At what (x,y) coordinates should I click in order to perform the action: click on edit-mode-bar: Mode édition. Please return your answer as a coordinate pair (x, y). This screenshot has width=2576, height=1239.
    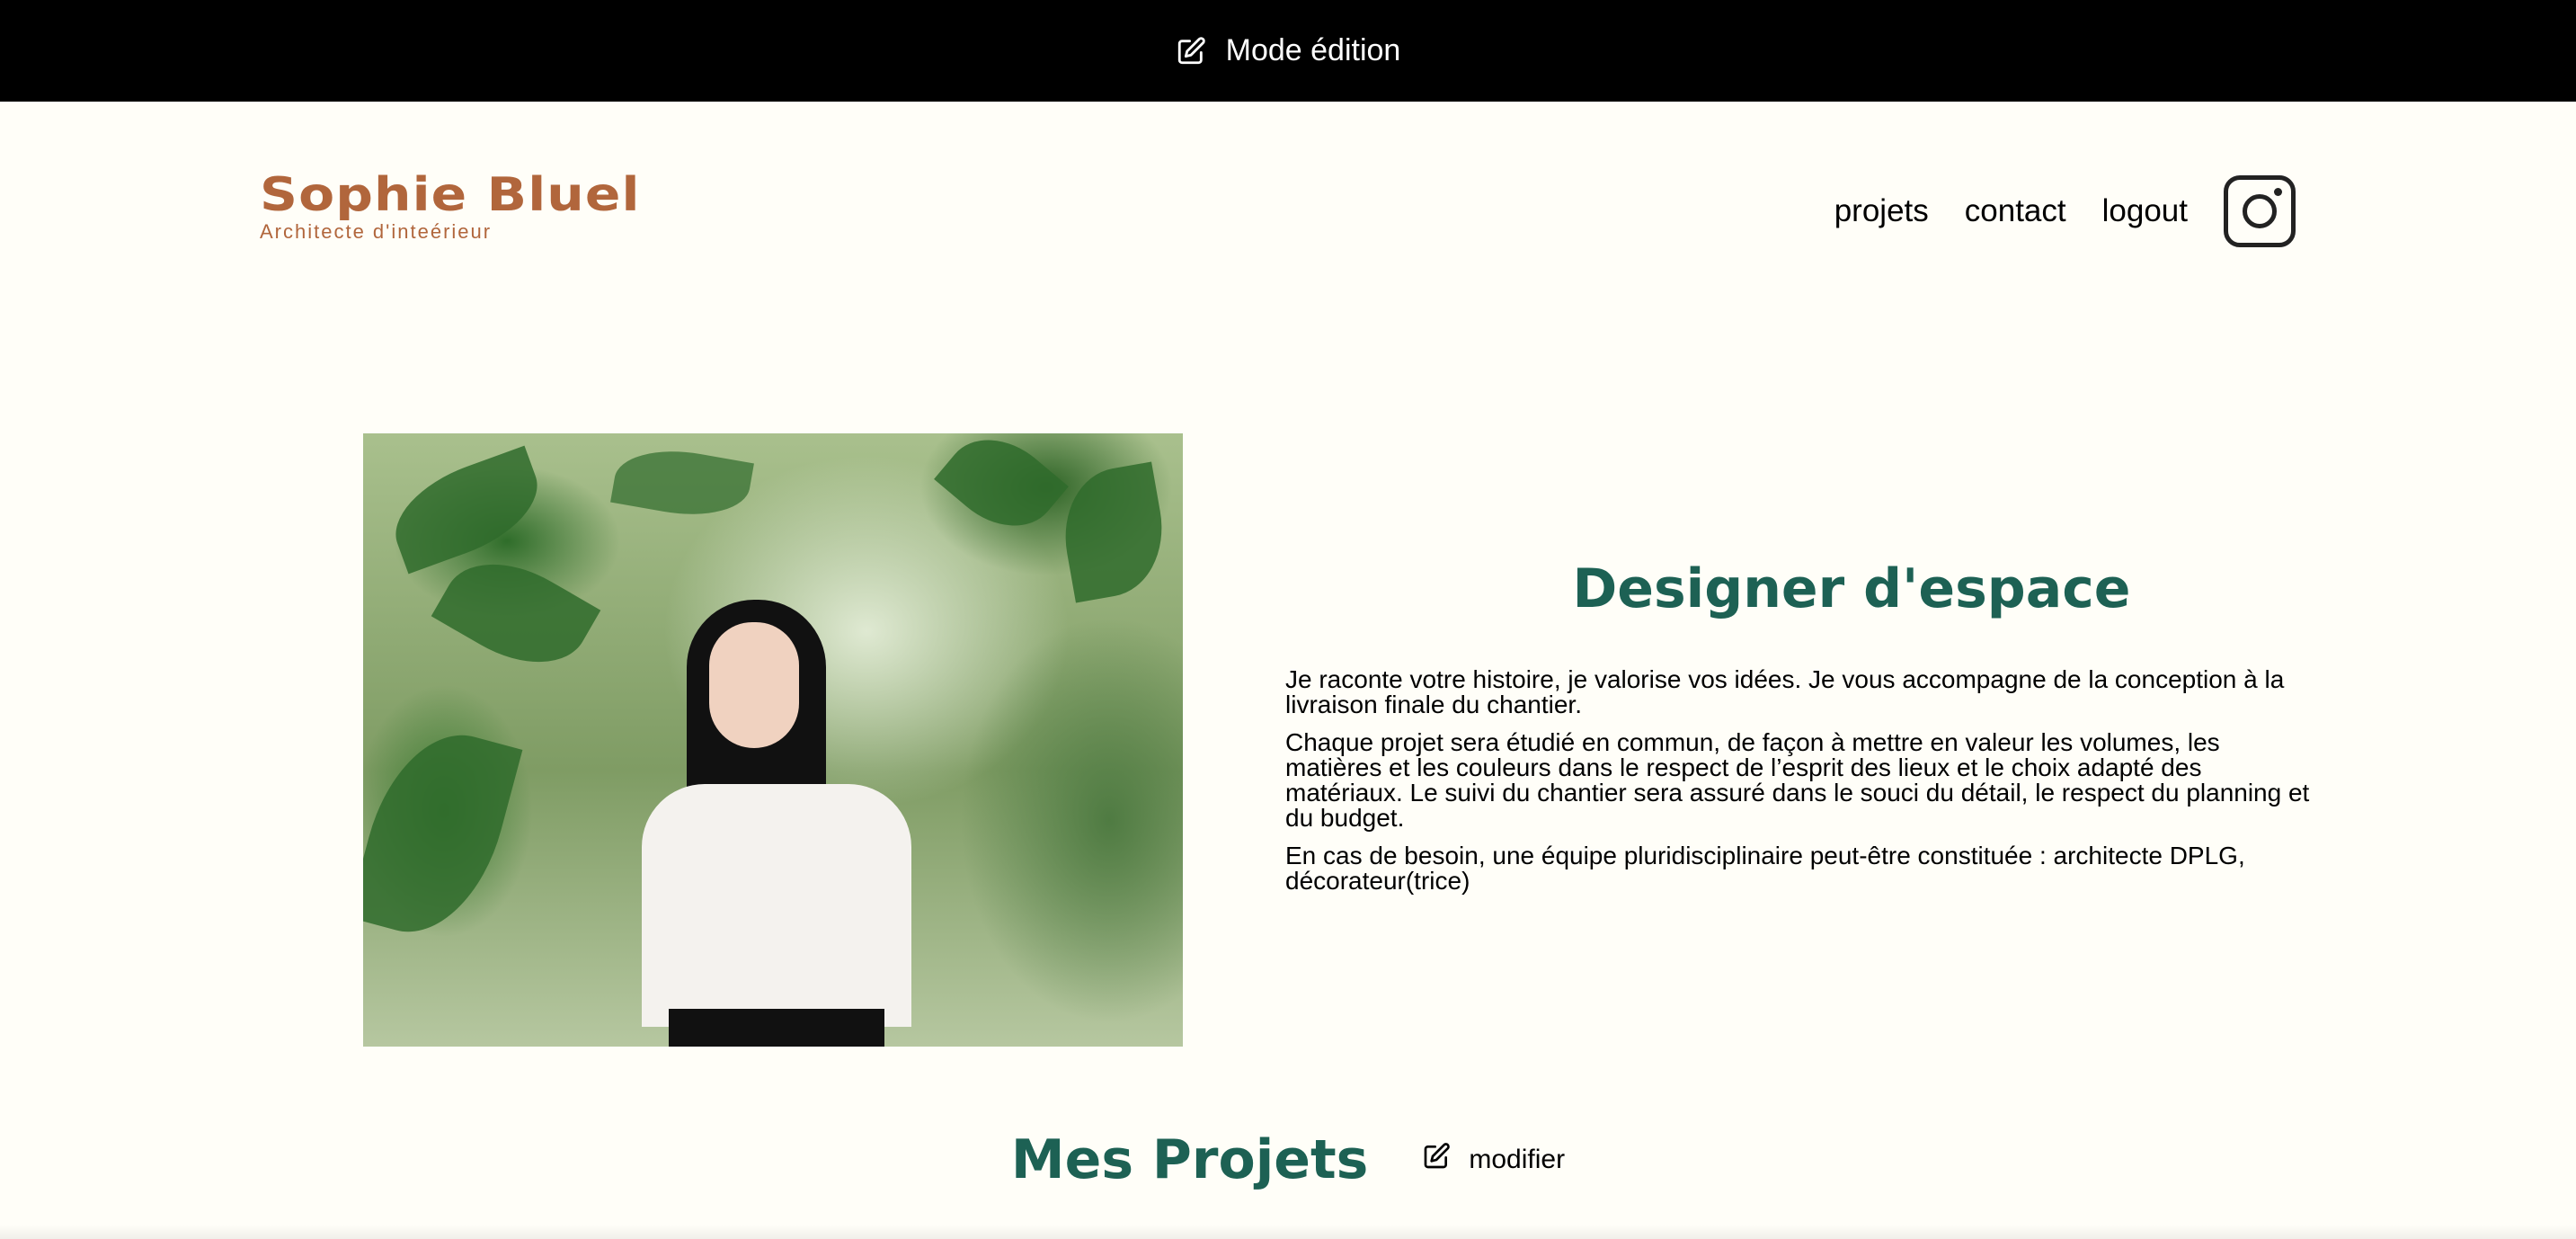
    Looking at the image, I should click on (1288, 51).